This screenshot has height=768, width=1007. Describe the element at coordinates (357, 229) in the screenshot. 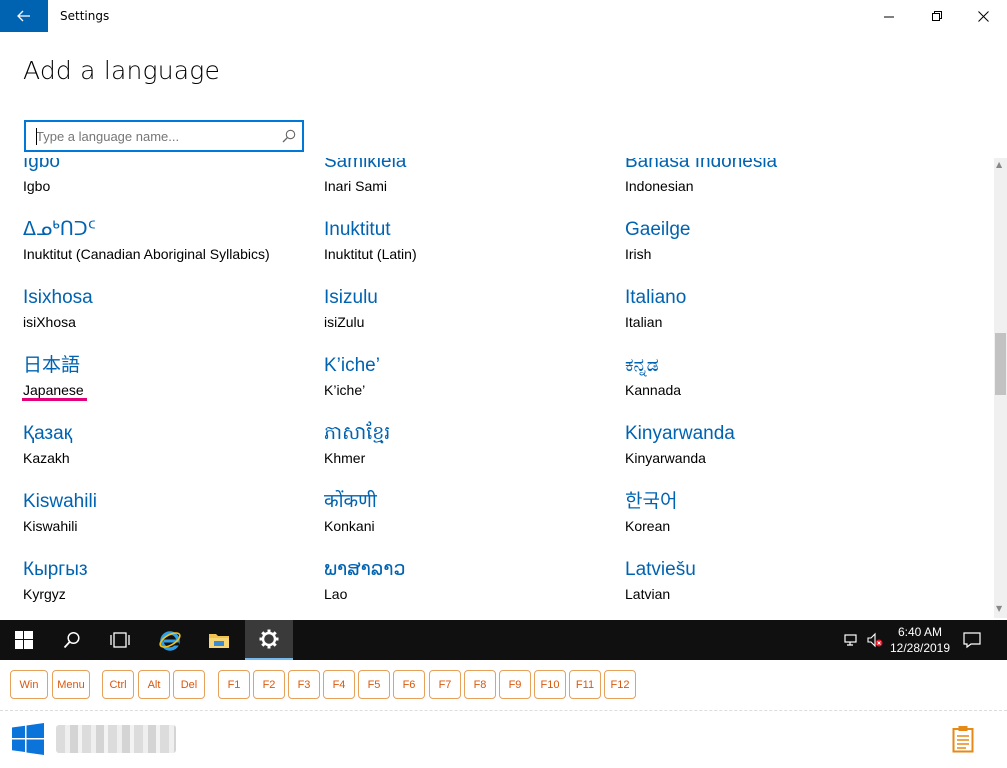

I see `language-native-name: Inuktitut` at that location.